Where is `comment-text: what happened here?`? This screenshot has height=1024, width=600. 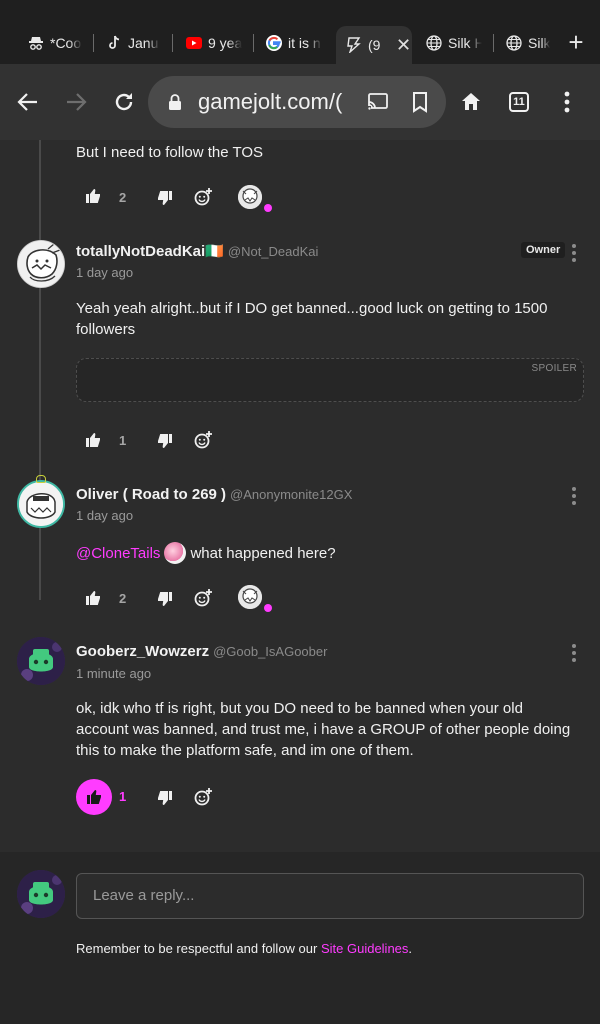 comment-text: what happened here? is located at coordinates (263, 553).